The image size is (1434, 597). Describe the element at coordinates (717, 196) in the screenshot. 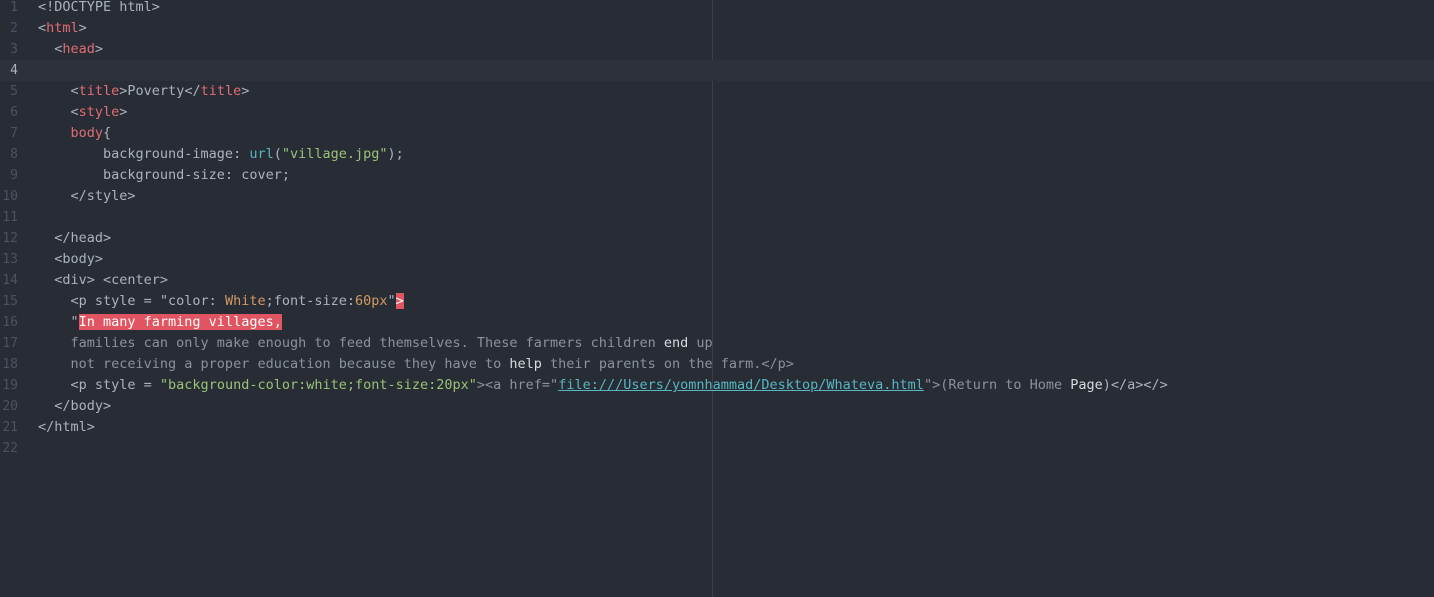

I see `code-line: 10 </style>` at that location.